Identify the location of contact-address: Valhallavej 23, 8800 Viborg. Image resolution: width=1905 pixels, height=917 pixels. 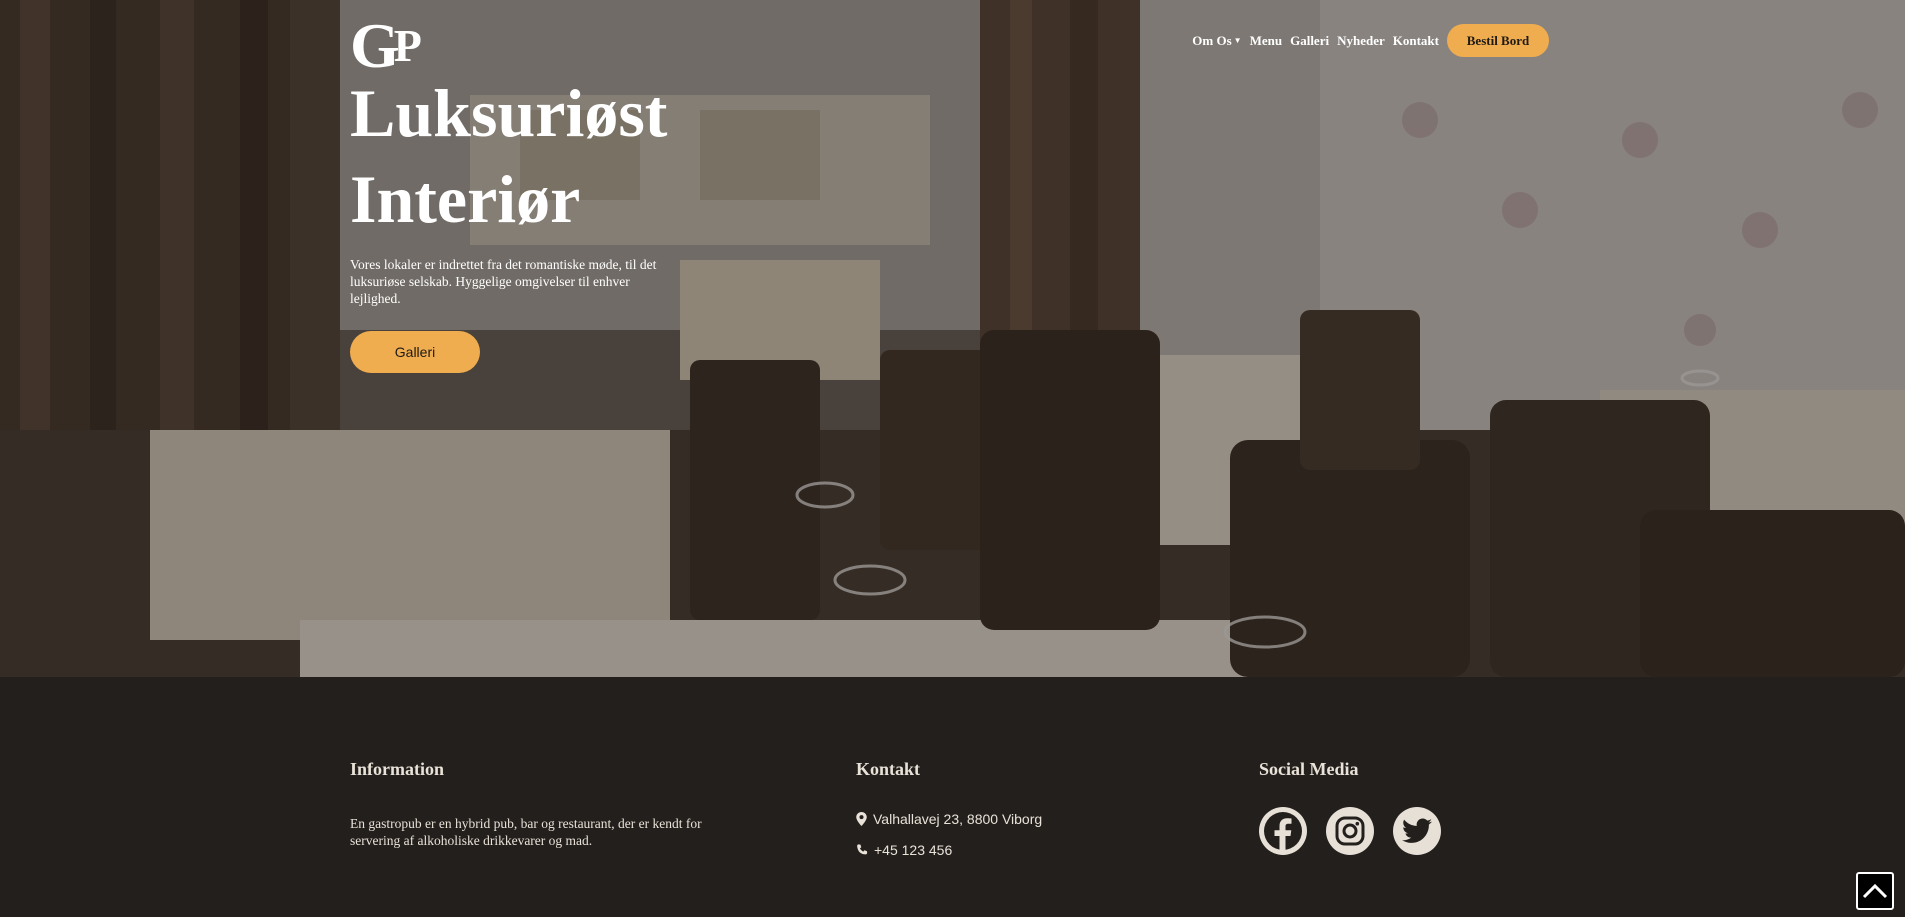
(949, 819).